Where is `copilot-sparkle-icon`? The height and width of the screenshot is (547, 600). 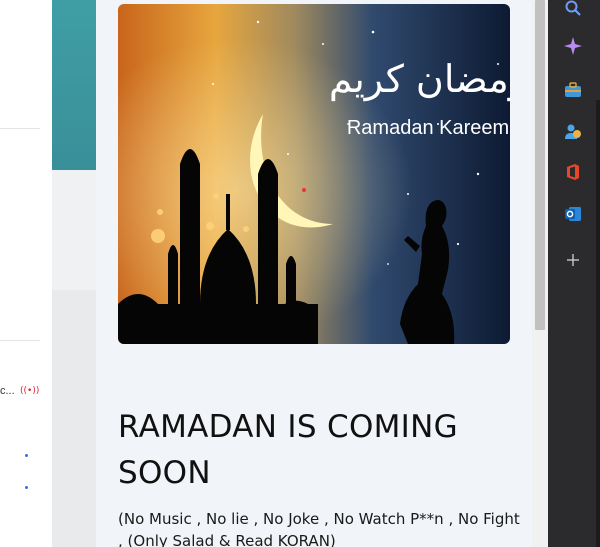
copilot-sparkle-icon is located at coordinates (573, 46).